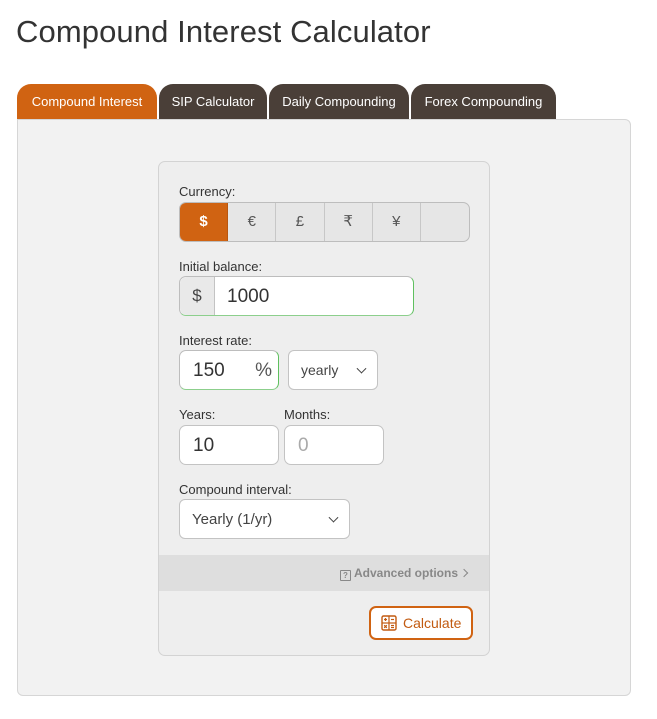  I want to click on compound-interval-select: Yearly (1/yr), so click(264, 519).